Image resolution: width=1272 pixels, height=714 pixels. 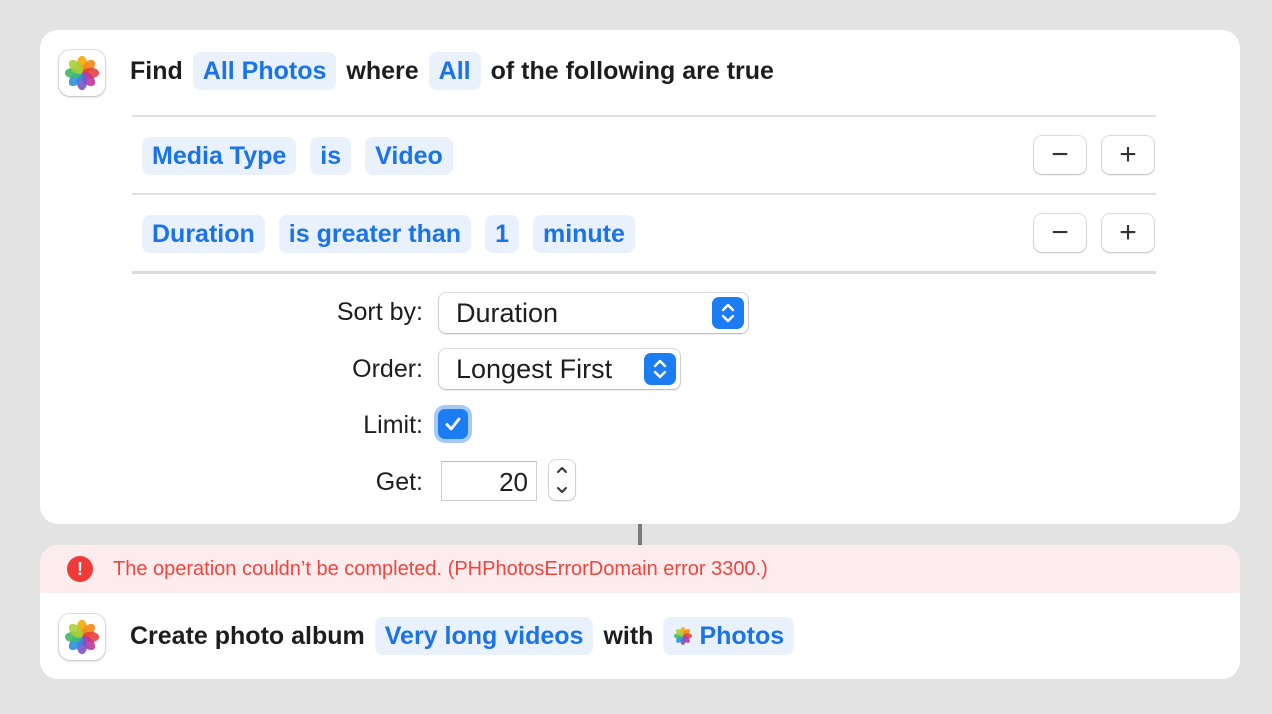 I want to click on conditions-divider, so click(x=644, y=272).